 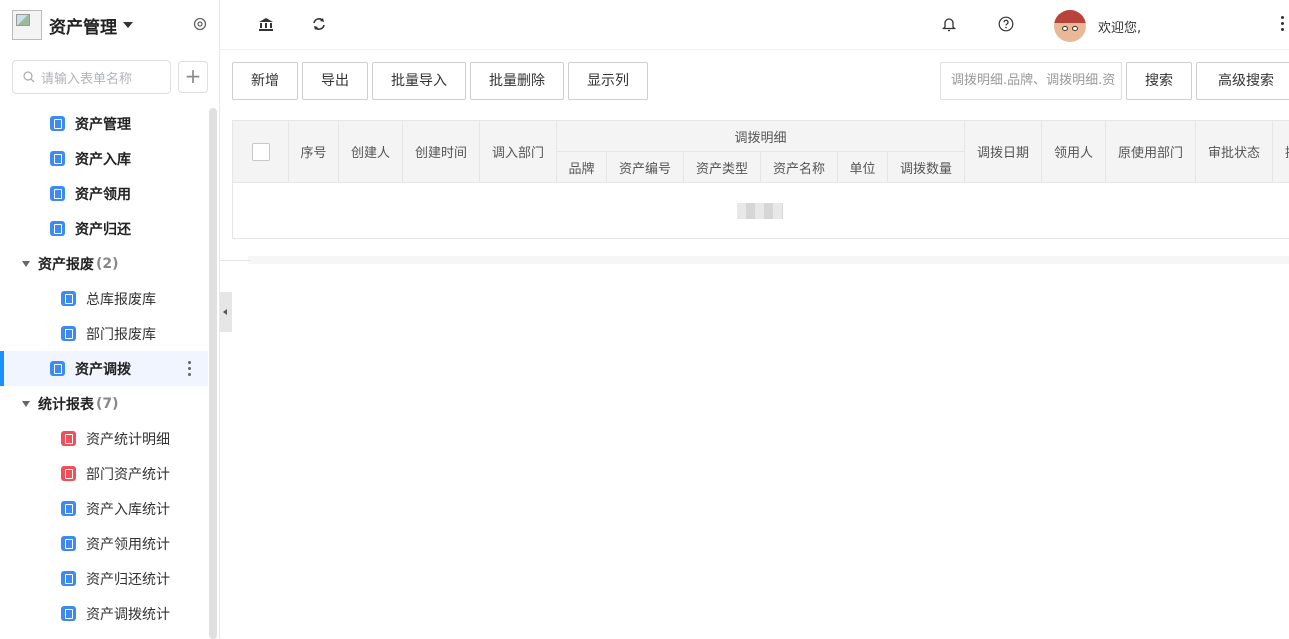 What do you see at coordinates (645, 167) in the screenshot?
I see `col-header-asset-no: 资产编号` at bounding box center [645, 167].